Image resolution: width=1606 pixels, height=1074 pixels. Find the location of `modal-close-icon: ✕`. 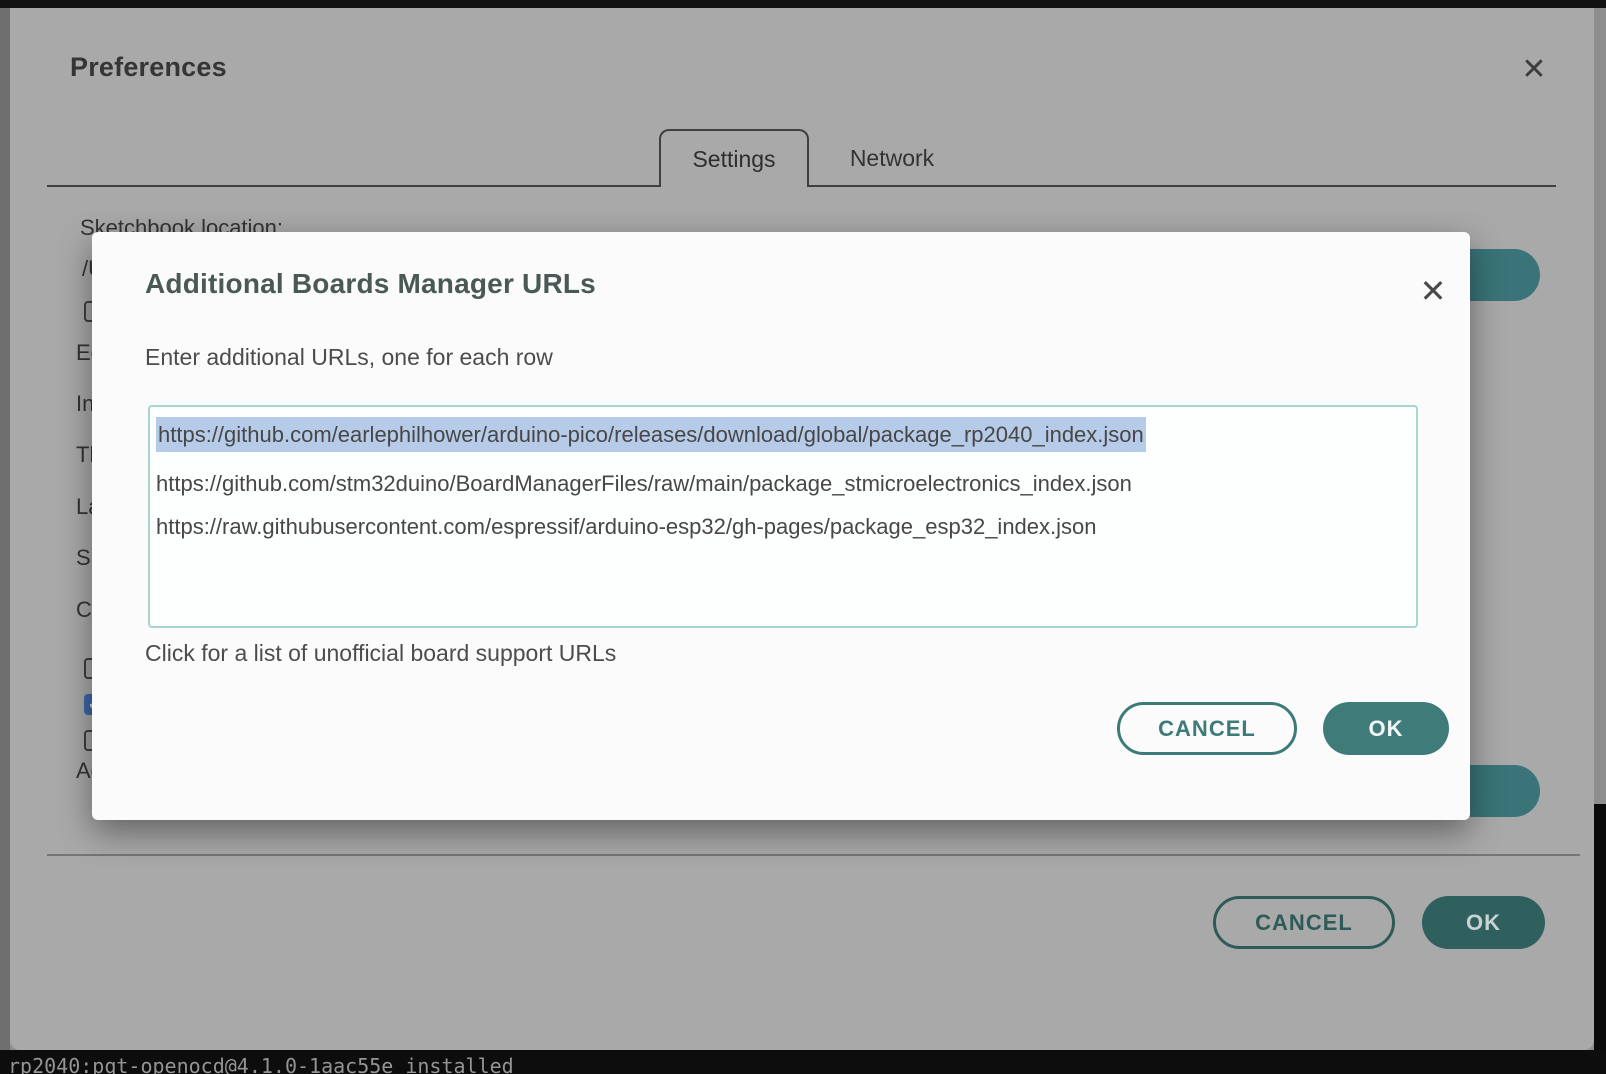

modal-close-icon: ✕ is located at coordinates (1433, 291).